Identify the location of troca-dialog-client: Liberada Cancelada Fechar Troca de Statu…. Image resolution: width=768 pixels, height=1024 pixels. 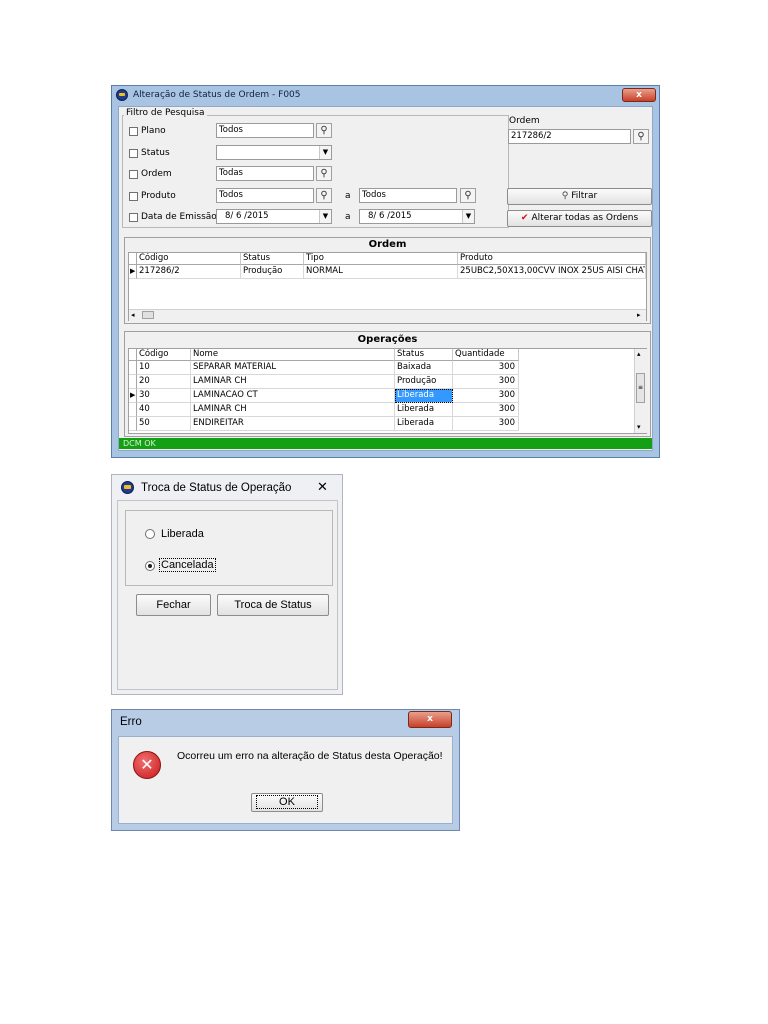
(227, 595).